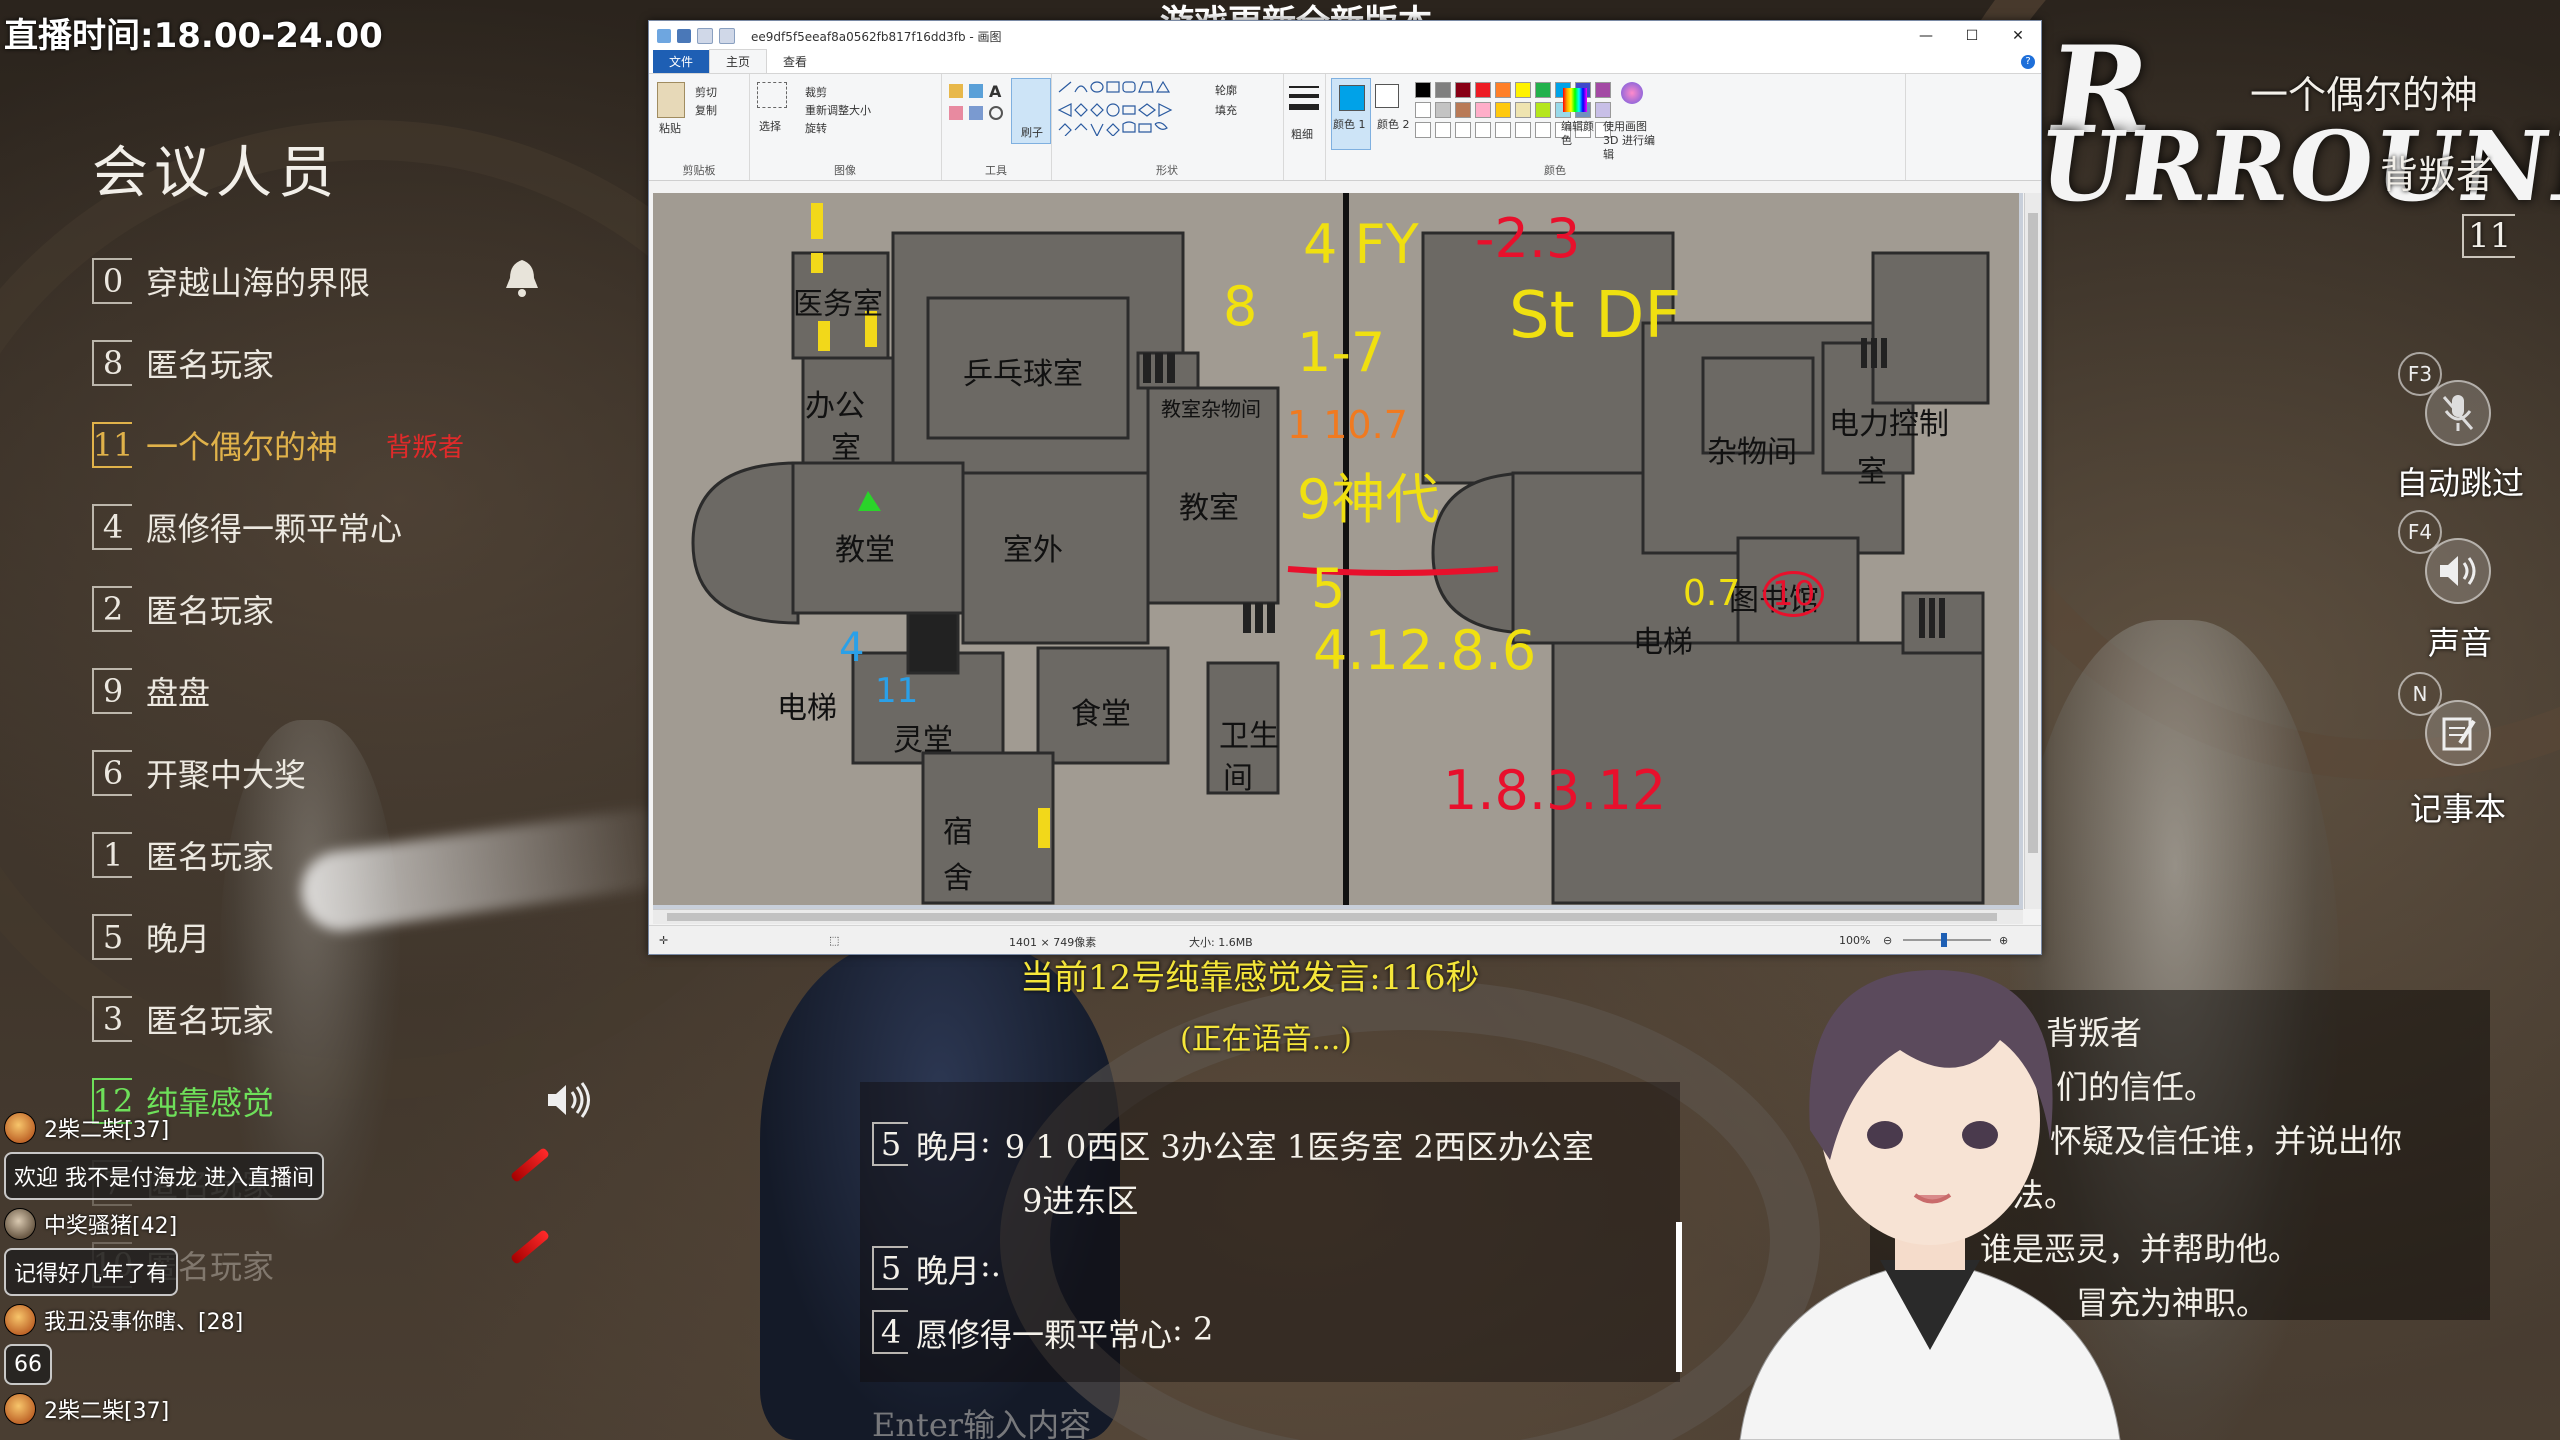  Describe the element at coordinates (372, 363) in the screenshot. I see `player-row: 8 匿名玩家` at that location.